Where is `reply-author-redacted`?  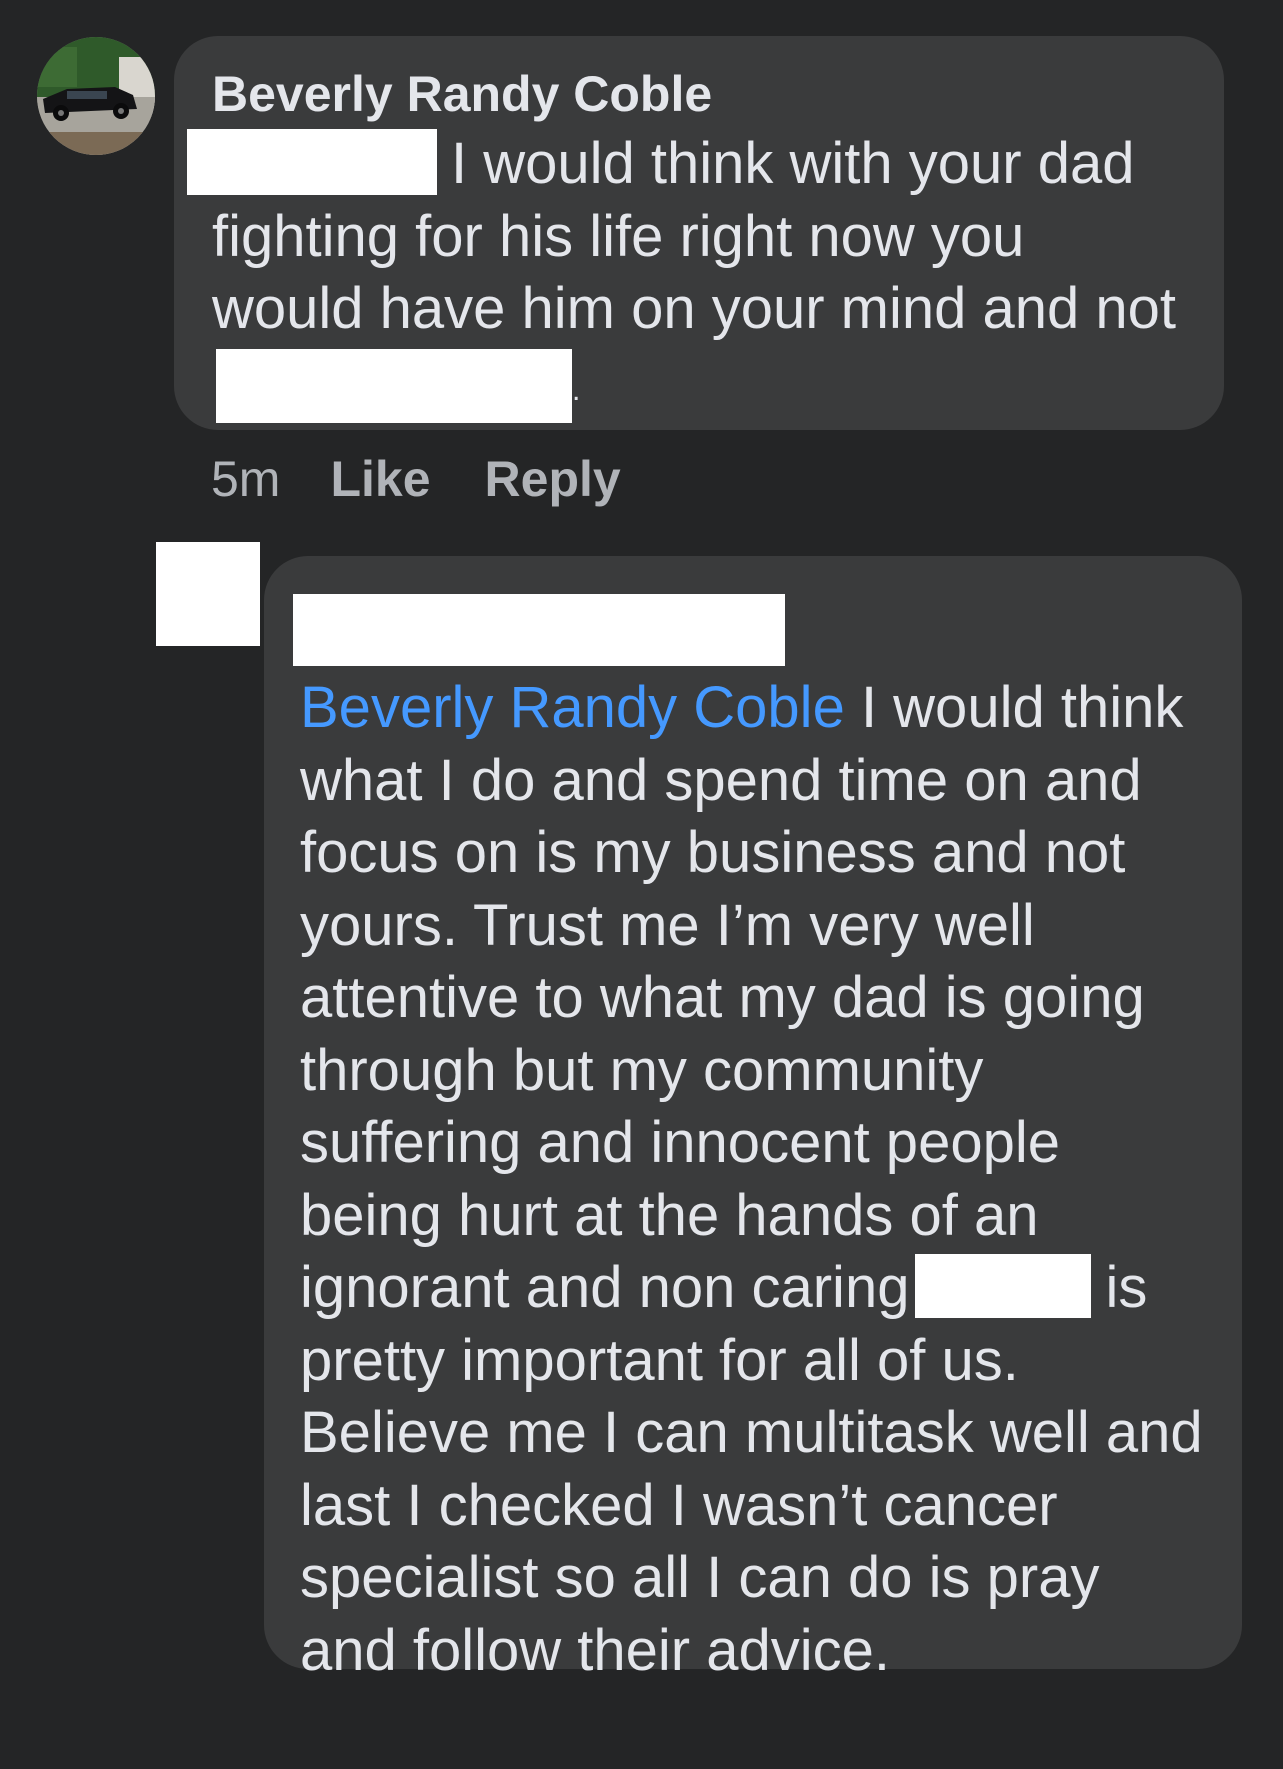 reply-author-redacted is located at coordinates (539, 630).